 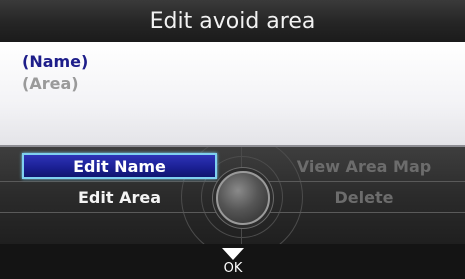 I want to click on delete-button: Delete, so click(x=364, y=197).